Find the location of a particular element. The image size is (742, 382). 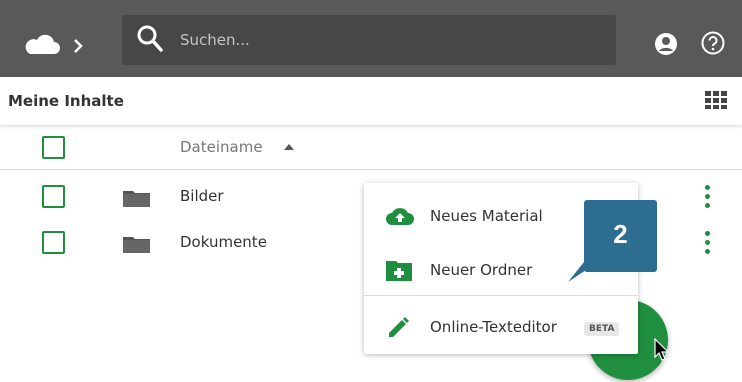

search-input is located at coordinates (380, 40).